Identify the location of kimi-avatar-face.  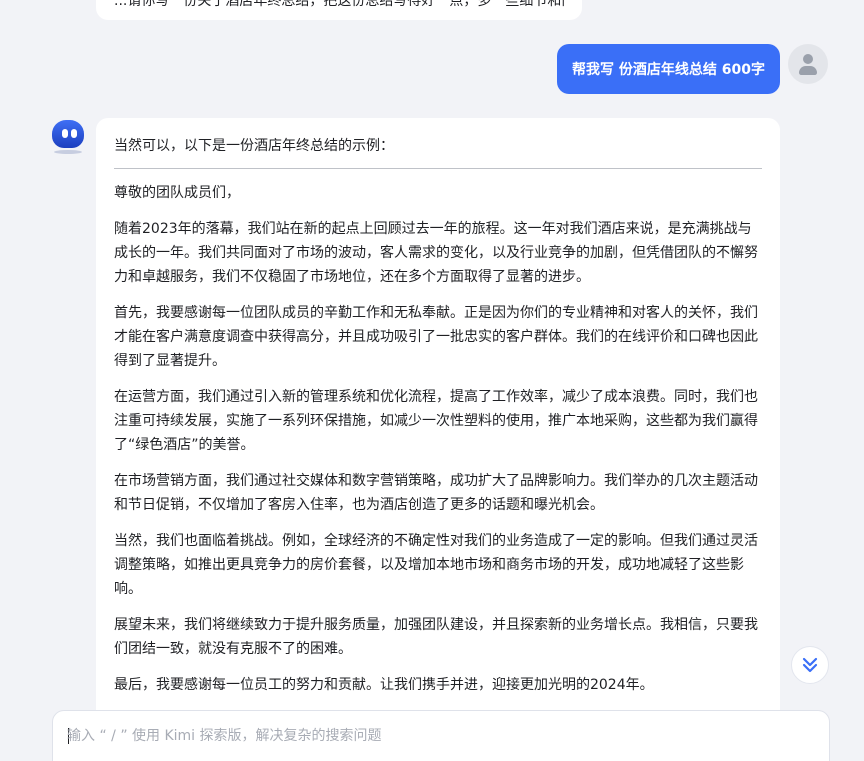
(68, 134).